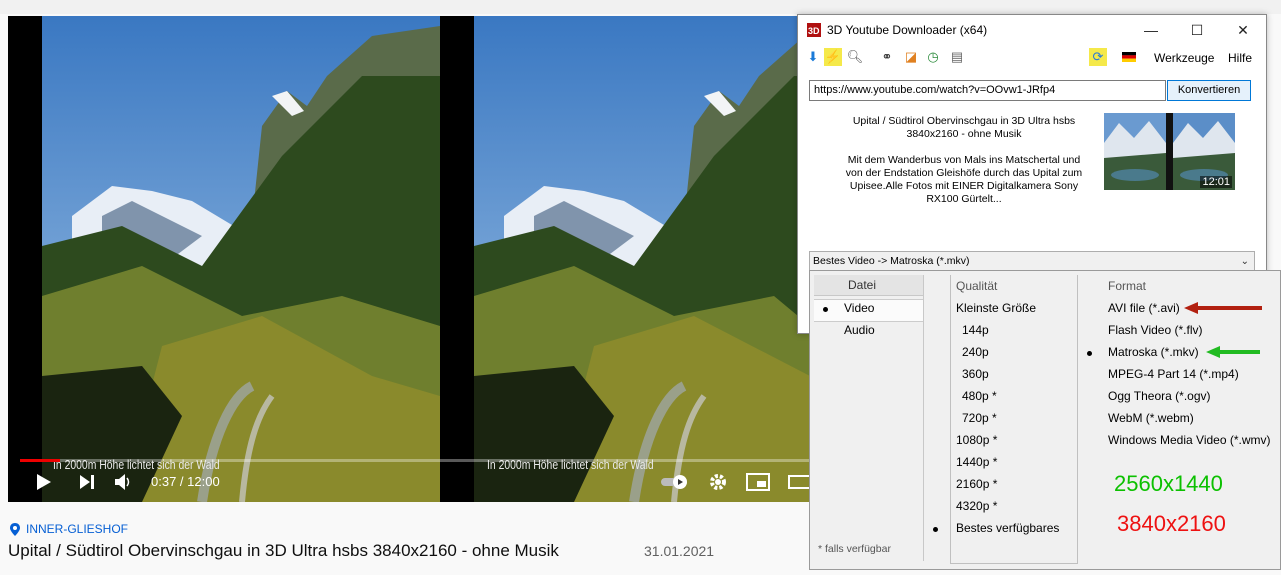 The image size is (1281, 575). Describe the element at coordinates (859, 308) in the screenshot. I see `file-type-video: Video` at that location.